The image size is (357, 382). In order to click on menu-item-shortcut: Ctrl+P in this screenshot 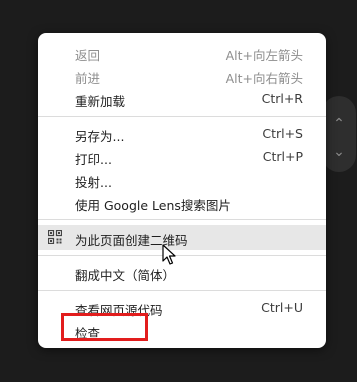, I will do `click(282, 156)`.